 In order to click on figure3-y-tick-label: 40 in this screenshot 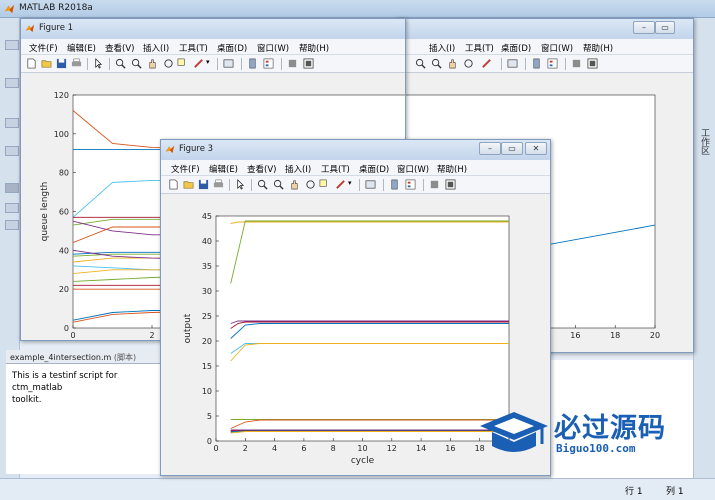, I will do `click(207, 241)`.